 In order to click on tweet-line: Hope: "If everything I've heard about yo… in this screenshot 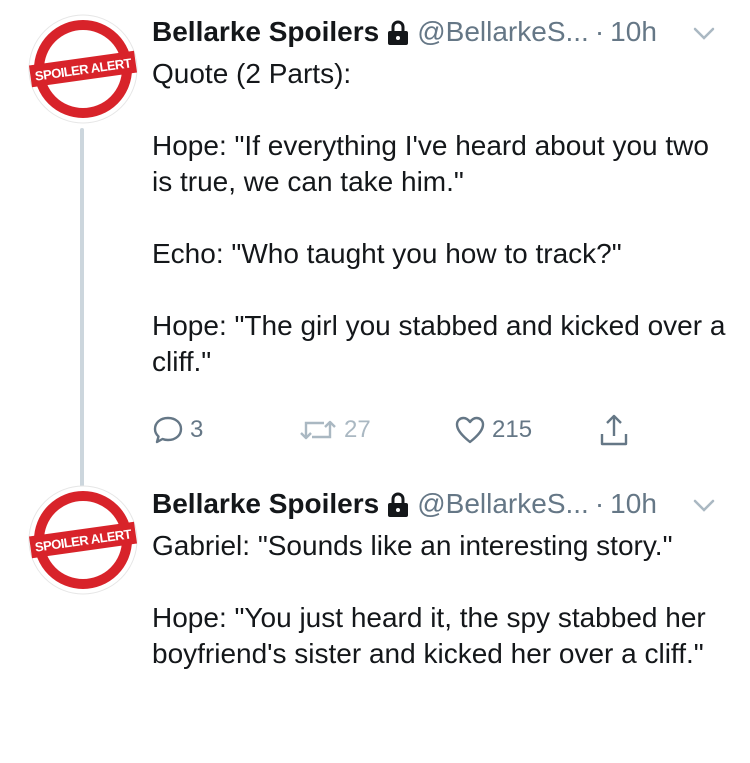, I will do `click(430, 163)`.